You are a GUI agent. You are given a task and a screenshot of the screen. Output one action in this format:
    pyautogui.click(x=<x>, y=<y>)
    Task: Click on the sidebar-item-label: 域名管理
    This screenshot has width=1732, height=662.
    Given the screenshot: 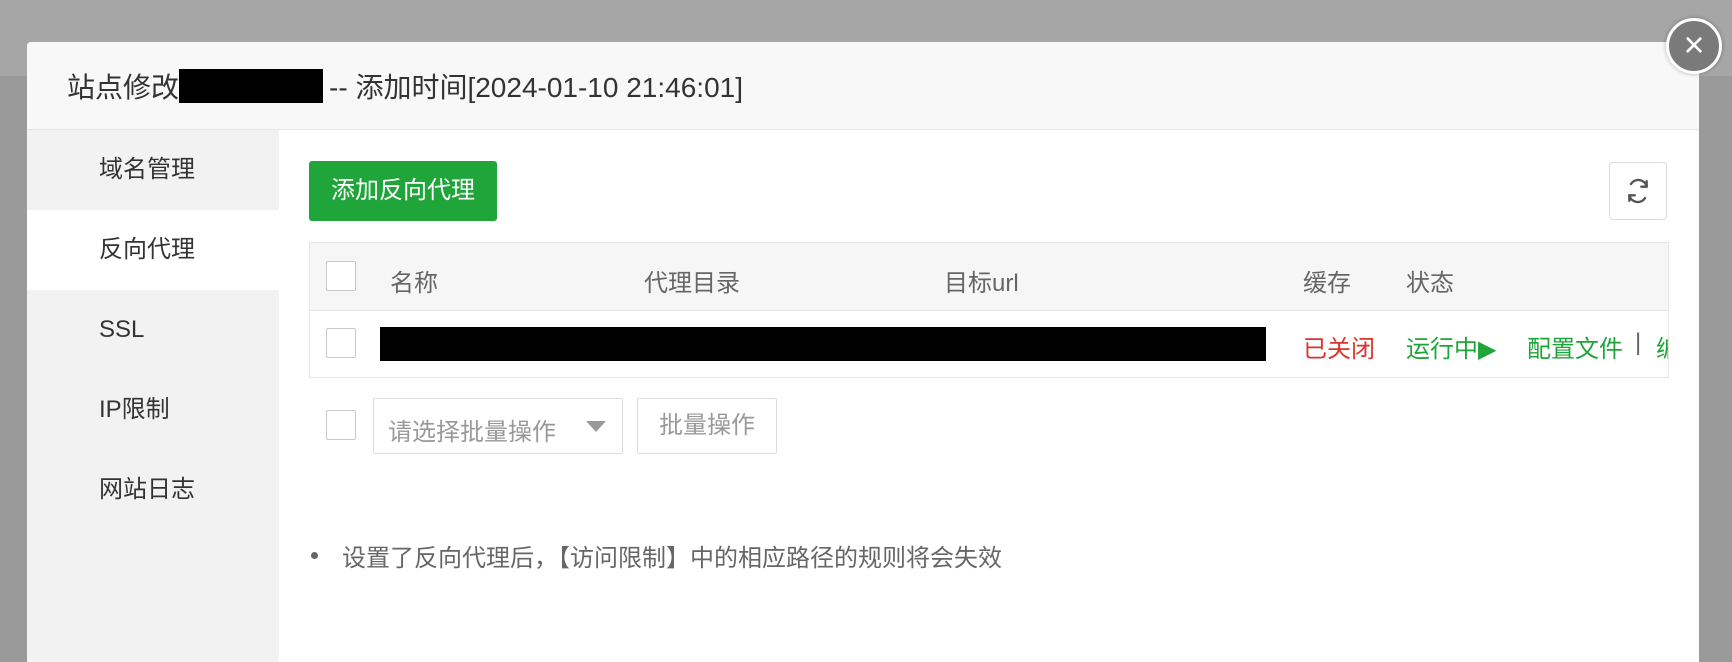 What is the action you would take?
    pyautogui.click(x=147, y=169)
    